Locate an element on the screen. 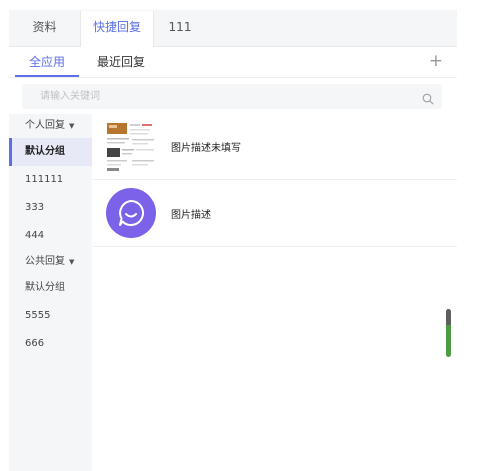 The image size is (485, 471). sub-tab-bar: 全应用 最近回复 + is located at coordinates (233, 62).